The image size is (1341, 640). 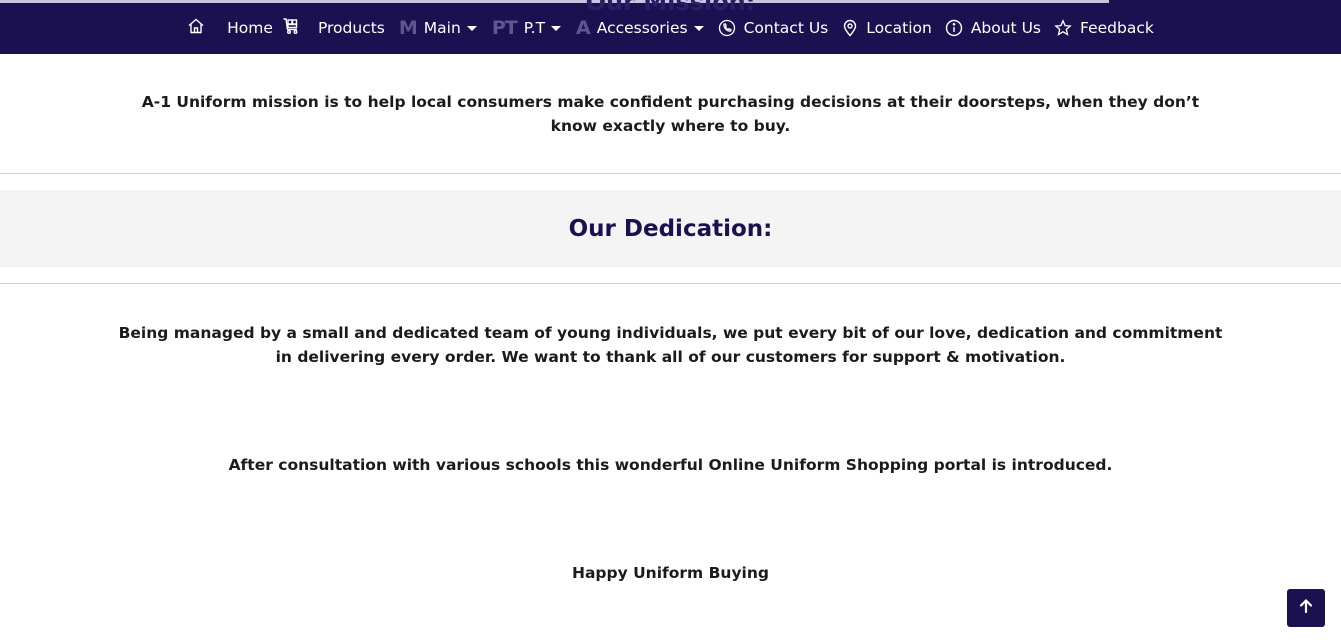 I want to click on nav-about-link: About Us, so click(x=993, y=28).